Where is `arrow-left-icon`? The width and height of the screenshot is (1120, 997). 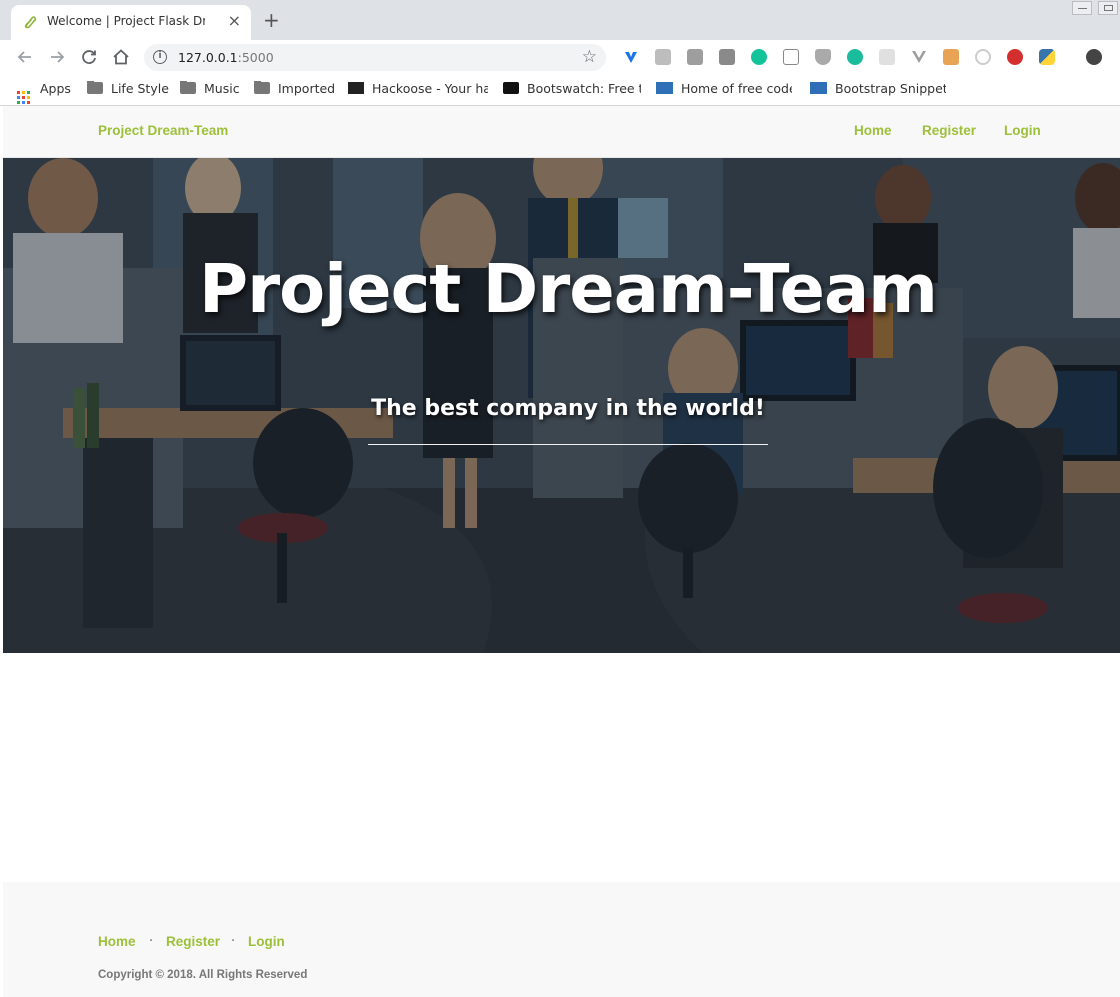 arrow-left-icon is located at coordinates (24, 57).